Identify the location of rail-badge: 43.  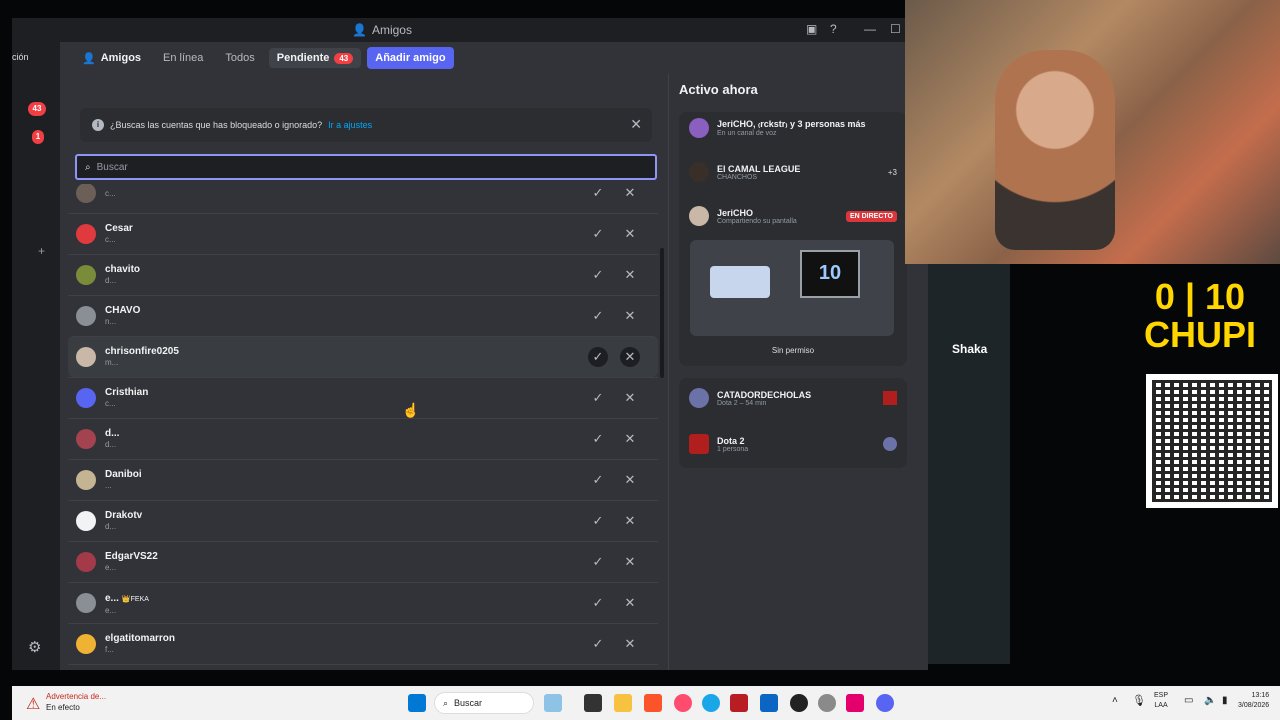
(37, 109).